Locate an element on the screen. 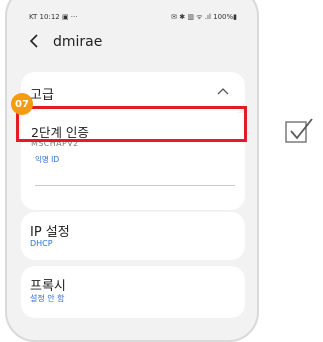 The height and width of the screenshot is (342, 323). anonymous-id-label: 익명 ID is located at coordinates (47, 159).